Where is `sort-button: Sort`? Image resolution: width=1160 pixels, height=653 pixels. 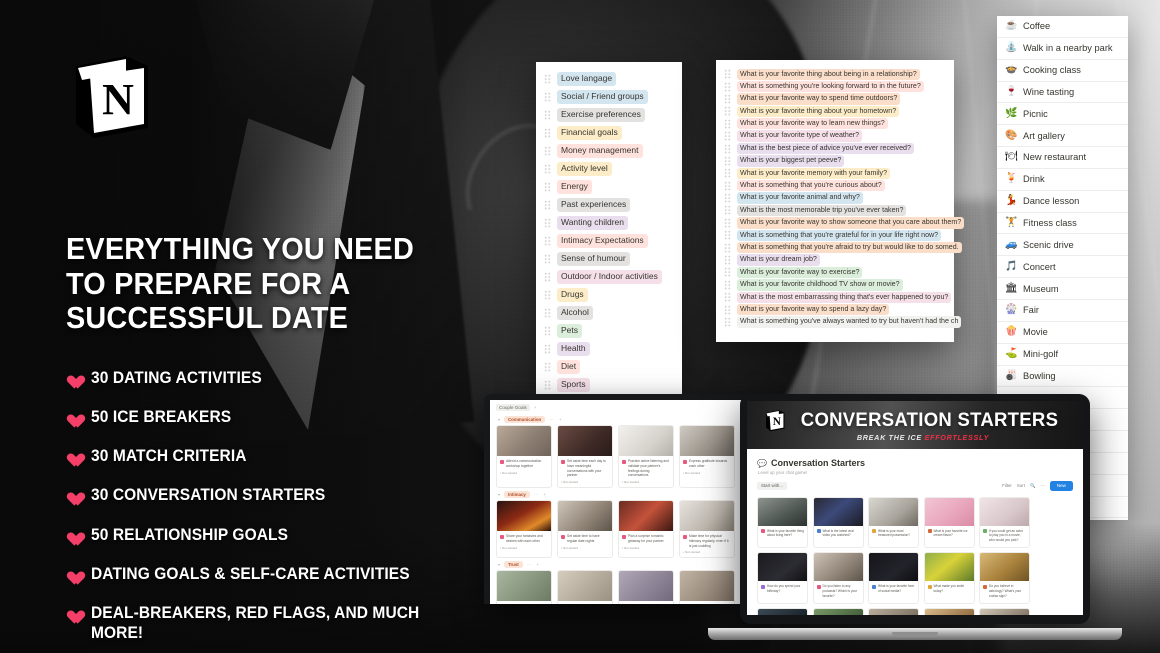 sort-button: Sort is located at coordinates (1021, 485).